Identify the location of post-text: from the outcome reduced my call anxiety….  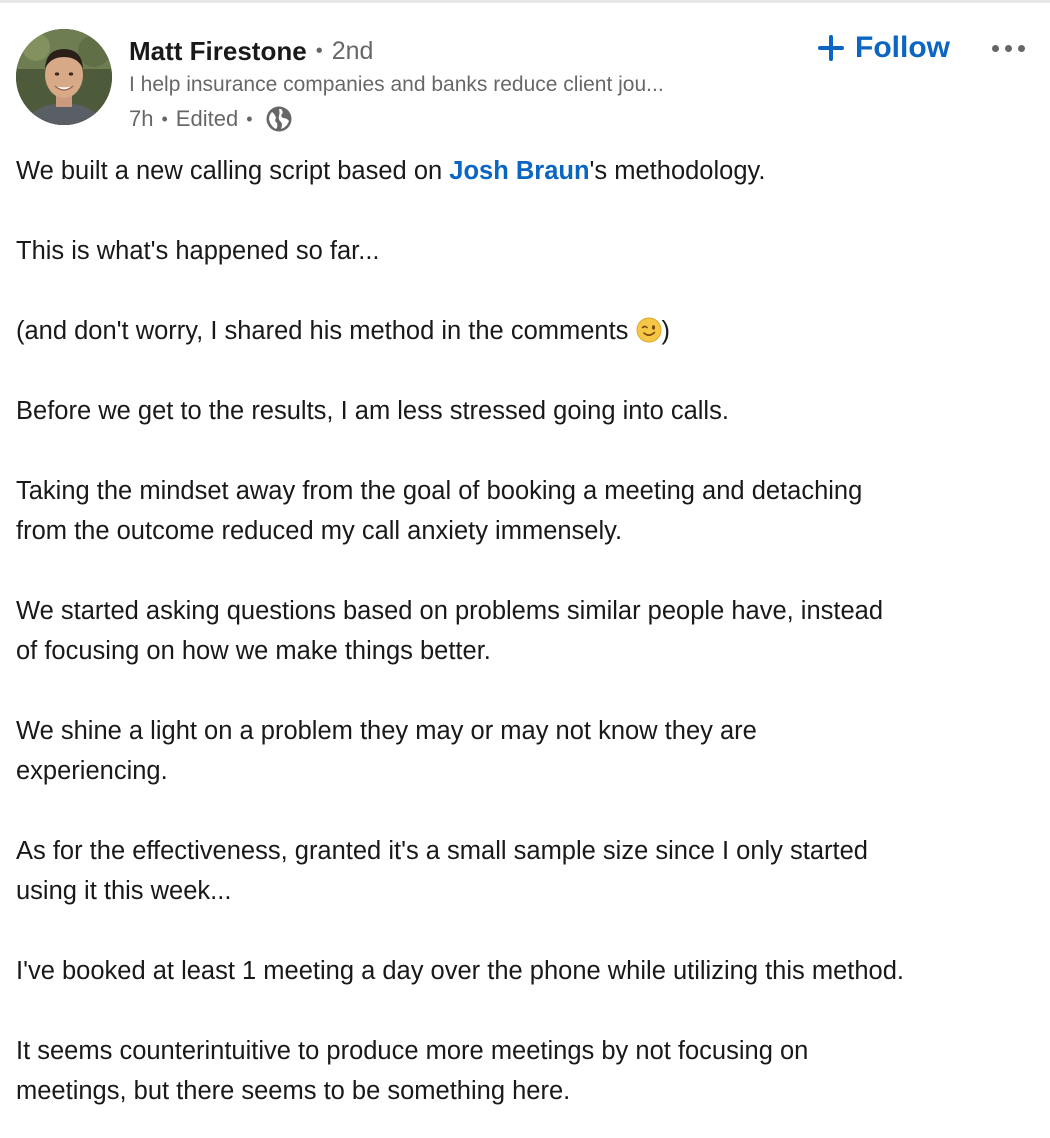
(319, 531).